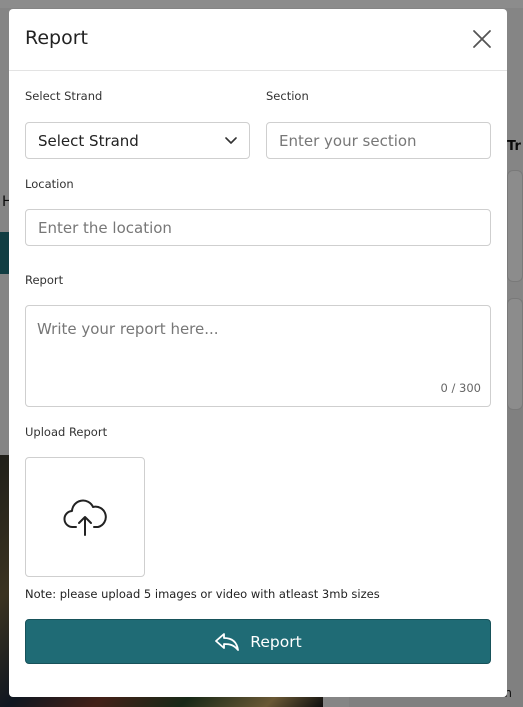 The height and width of the screenshot is (707, 523). What do you see at coordinates (348, 140) in the screenshot?
I see `section-placeholder: Enter your section` at bounding box center [348, 140].